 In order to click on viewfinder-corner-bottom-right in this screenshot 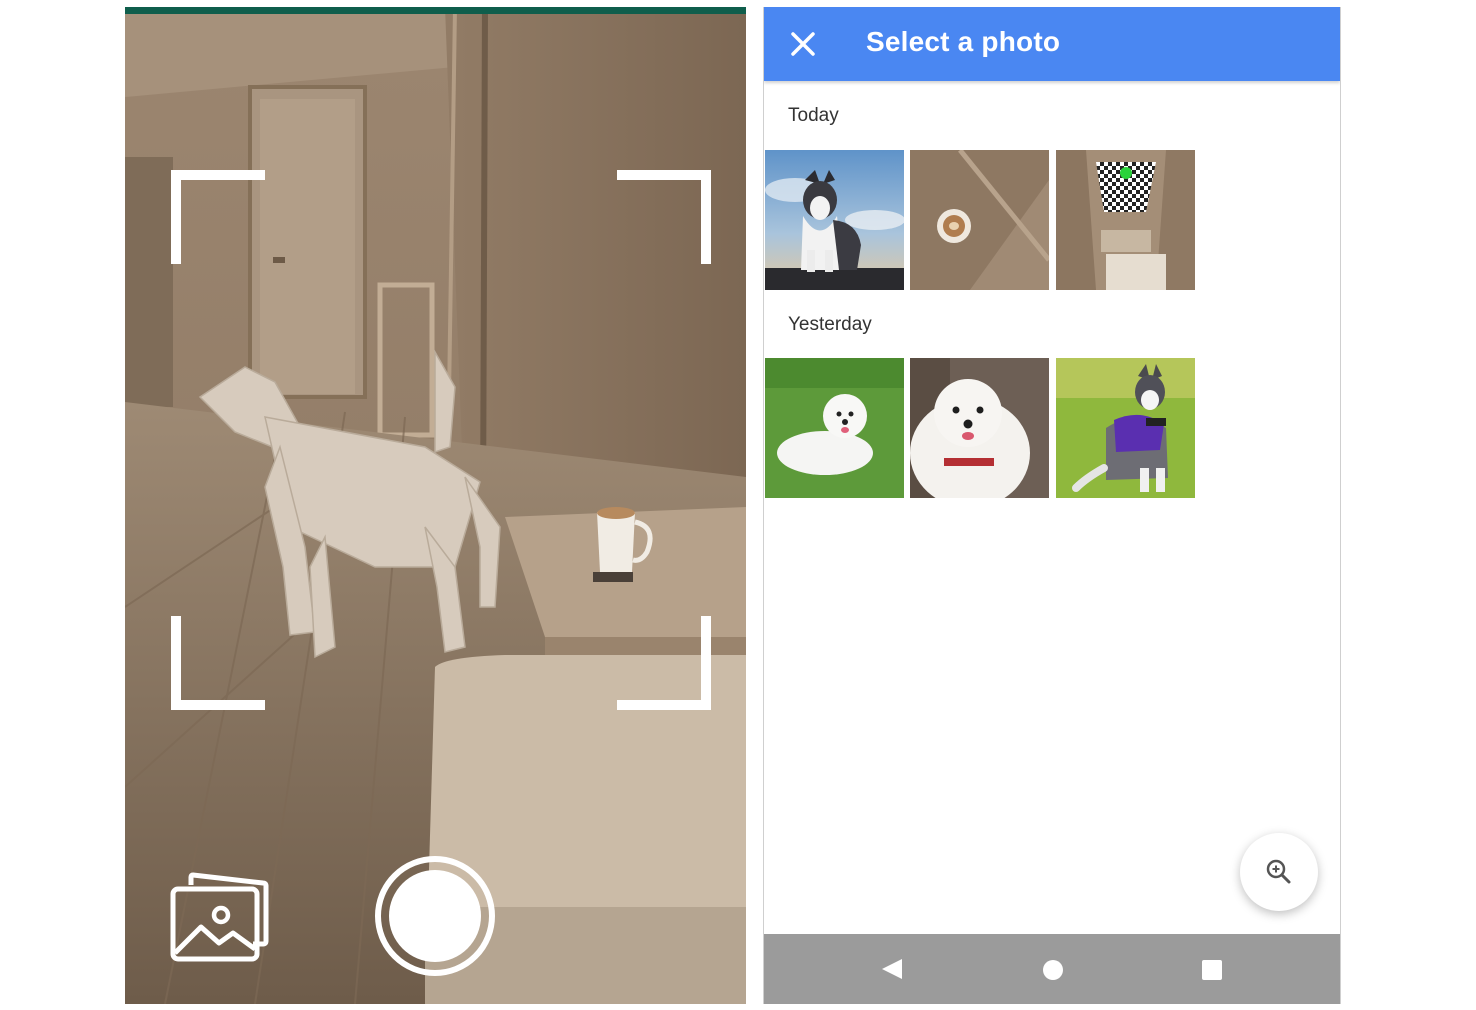, I will do `click(664, 663)`.